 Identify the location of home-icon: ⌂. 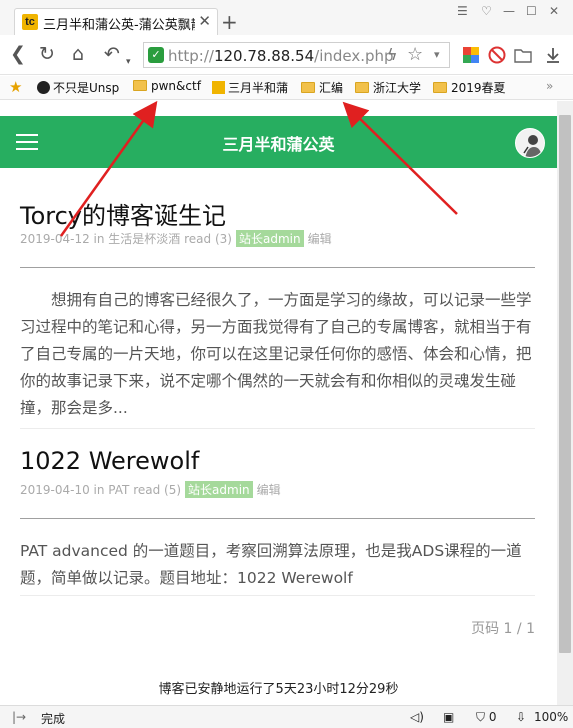
(78, 54).